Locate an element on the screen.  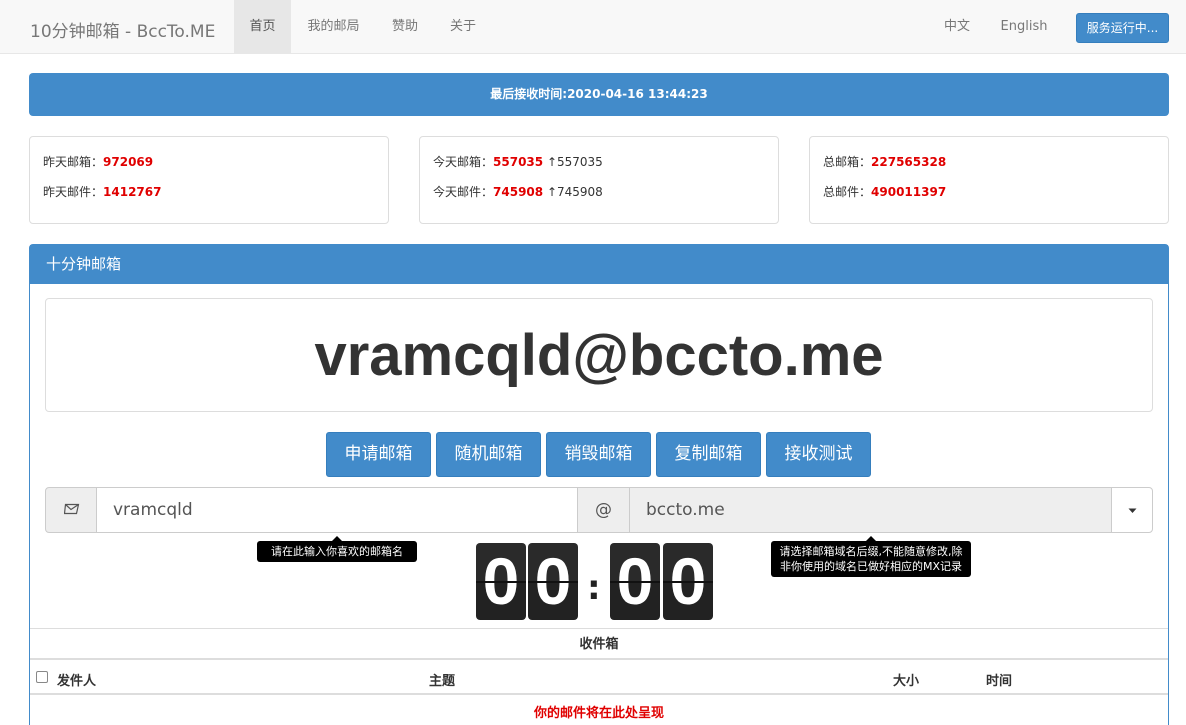
stat-yesterday-boxes: 昨天邮箱：972069 is located at coordinates (98, 161).